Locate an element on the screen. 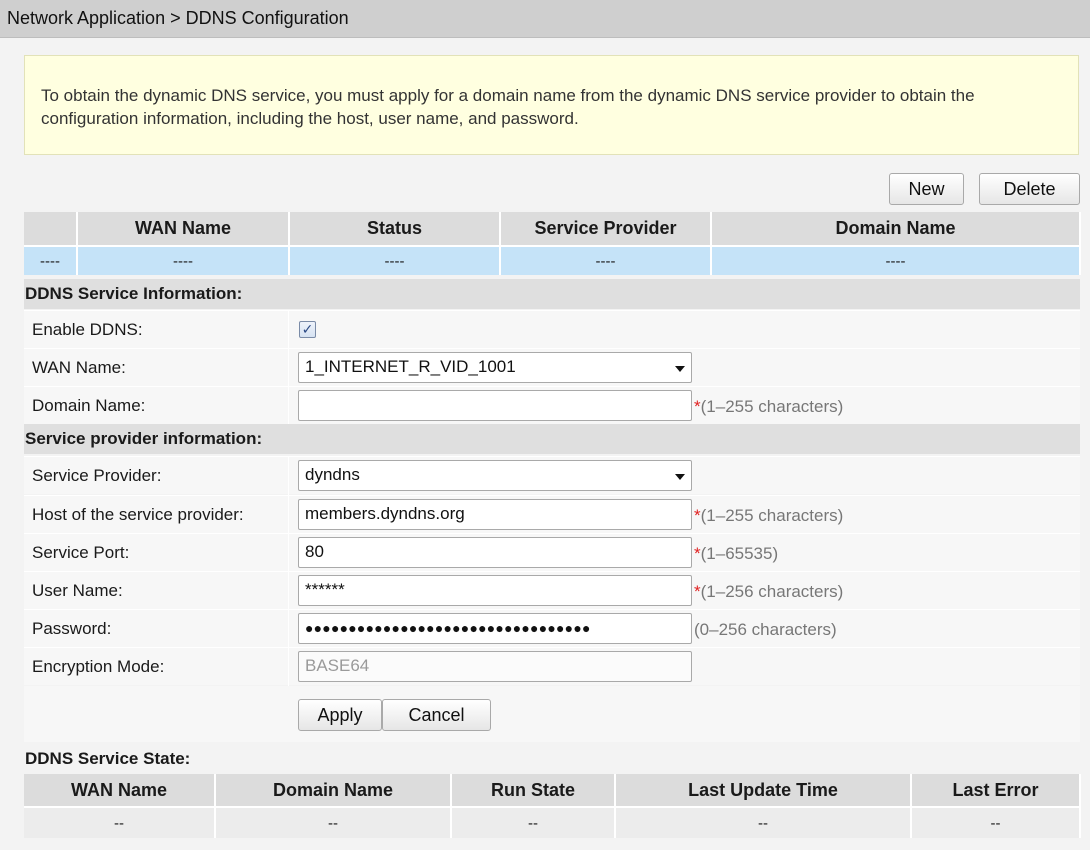 The image size is (1090, 850). wan-name-value: 1_INTERNET_R_VID_1001 is located at coordinates (410, 366).